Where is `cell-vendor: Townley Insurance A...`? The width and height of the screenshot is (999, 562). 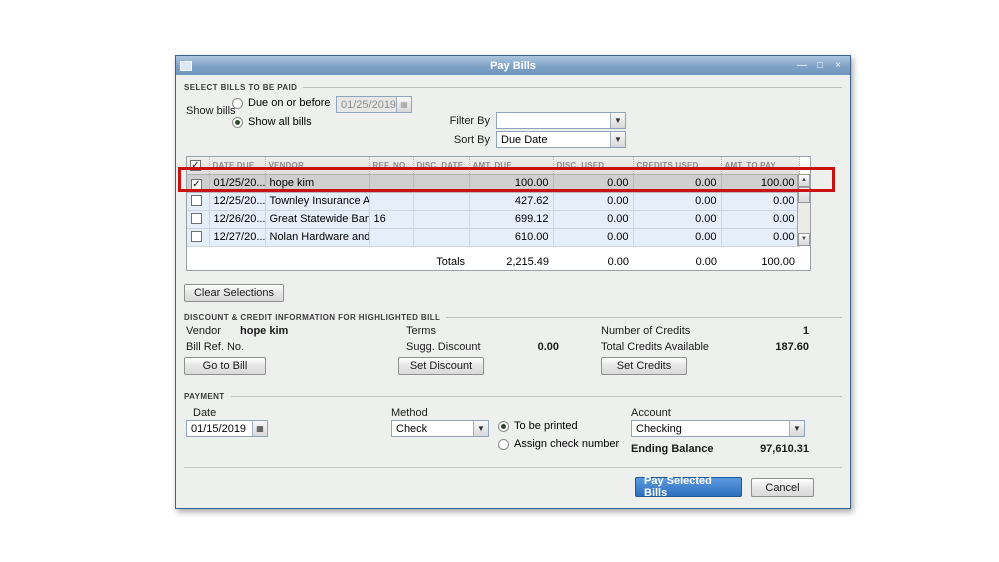
cell-vendor: Townley Insurance A... is located at coordinates (317, 201).